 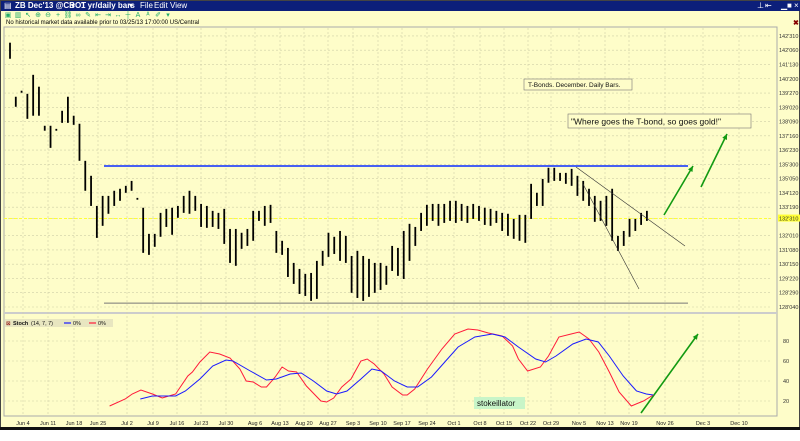 I want to click on price-tick-label: 129'220, so click(x=788, y=279).